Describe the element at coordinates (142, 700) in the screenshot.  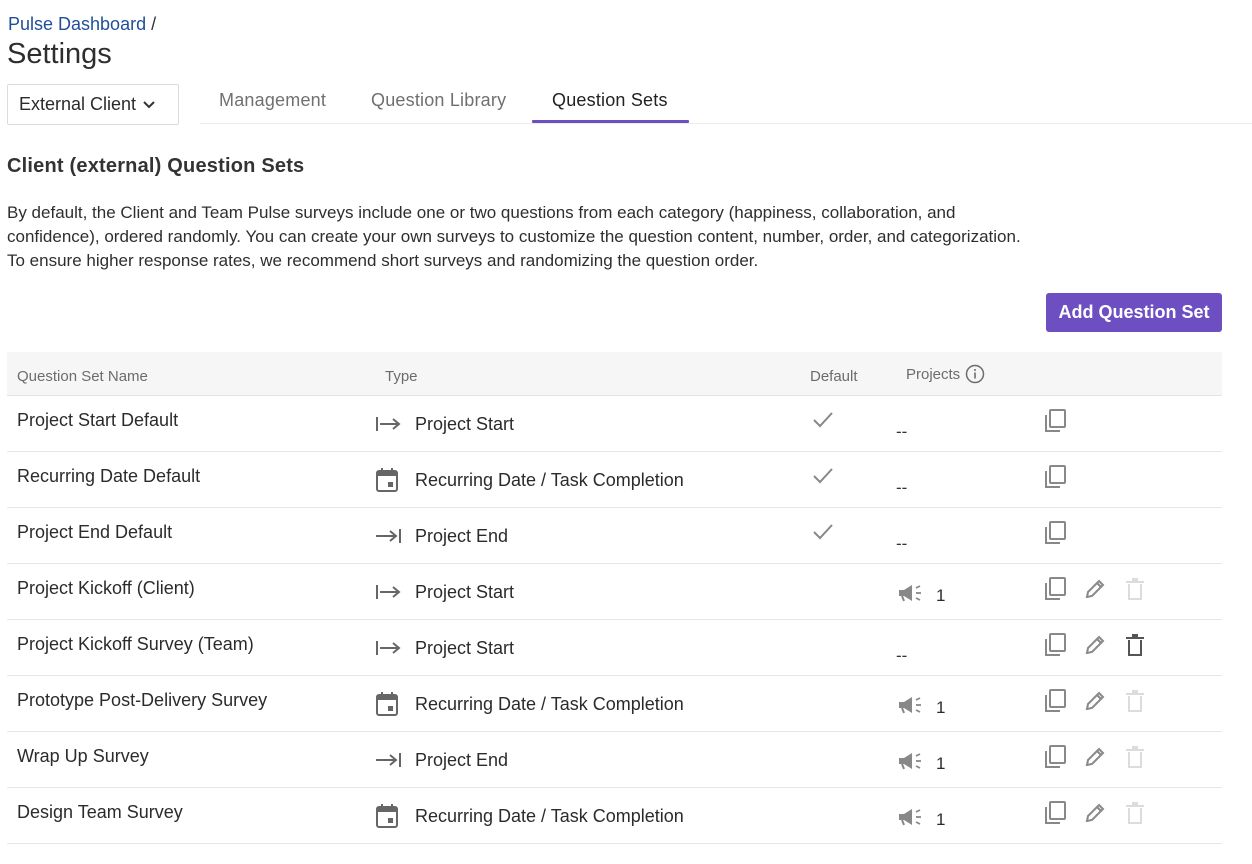
I see `question-set-name: Prototype Post-Delivery Survey` at that location.